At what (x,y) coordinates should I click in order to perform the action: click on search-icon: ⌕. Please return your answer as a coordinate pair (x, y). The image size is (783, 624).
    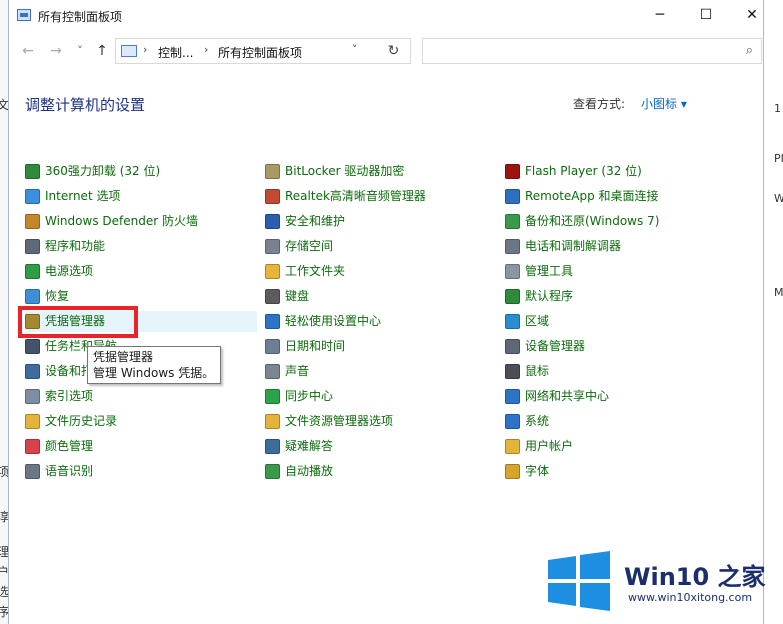
    Looking at the image, I should click on (749, 50).